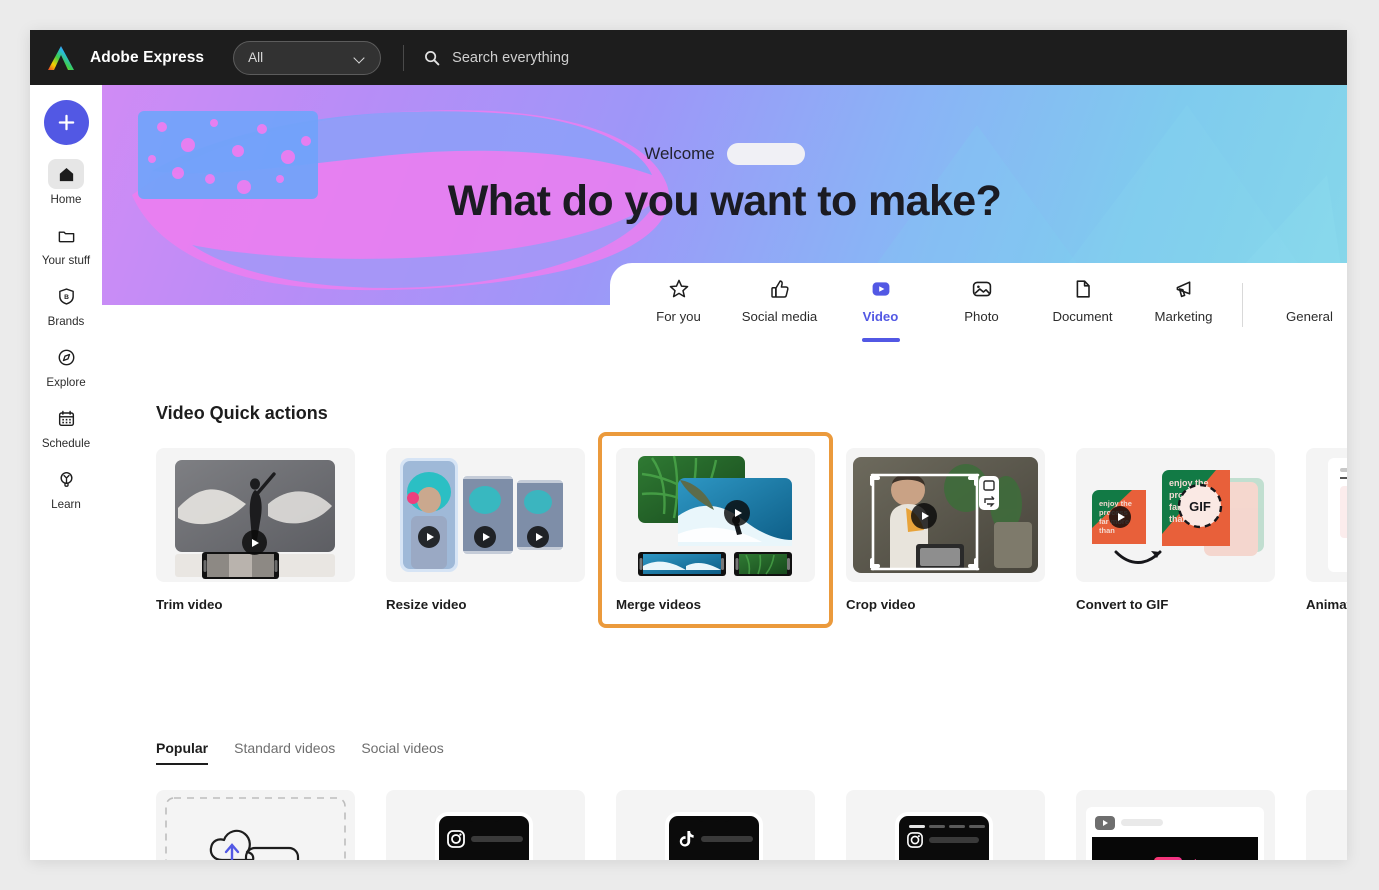 Image resolution: width=1379 pixels, height=890 pixels. I want to click on chevron-down-icon, so click(360, 57).